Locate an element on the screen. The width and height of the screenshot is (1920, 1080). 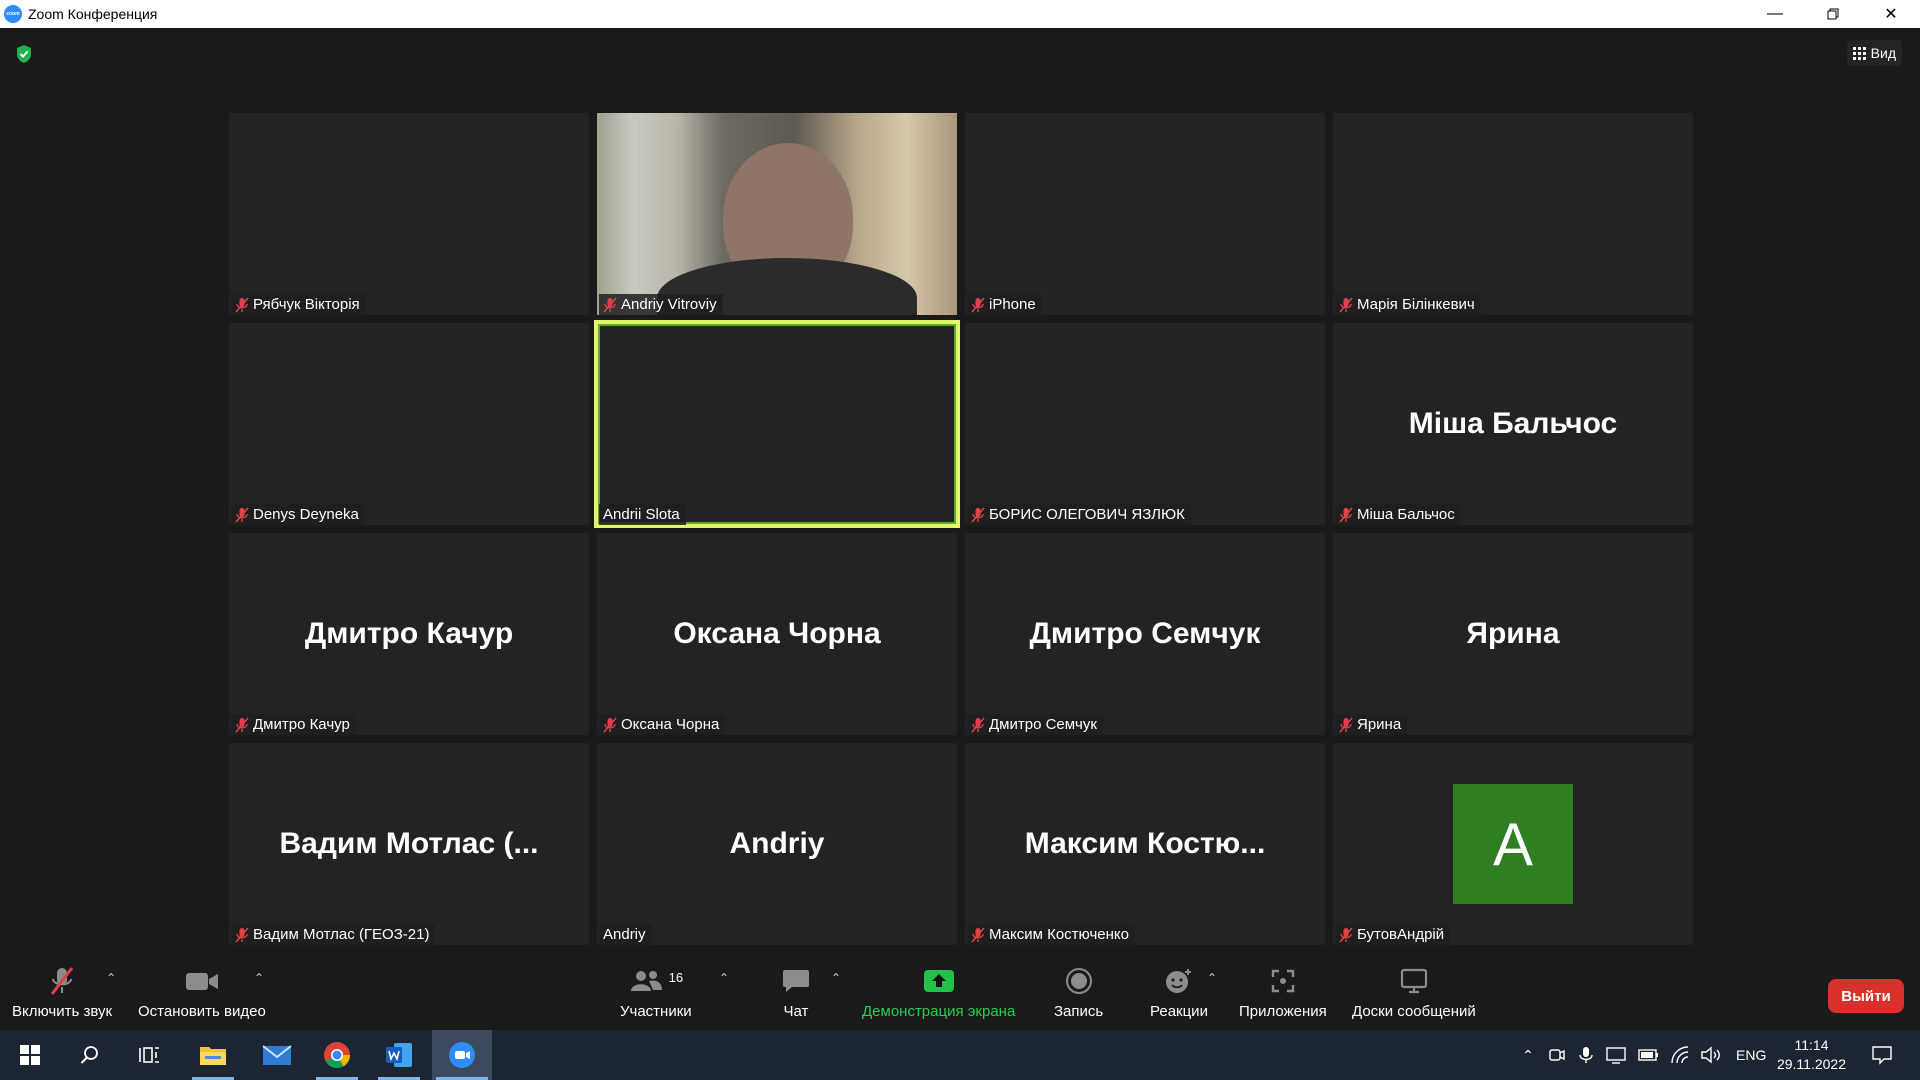
whiteboards-button: Доски сообщений is located at coordinates (1414, 992).